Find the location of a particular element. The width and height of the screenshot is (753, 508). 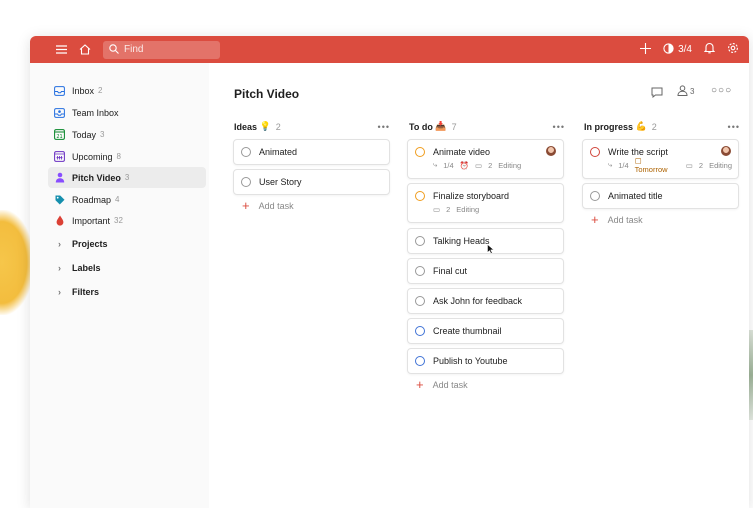

sidebar-item-today: 21 Today 3 is located at coordinates (127, 134).